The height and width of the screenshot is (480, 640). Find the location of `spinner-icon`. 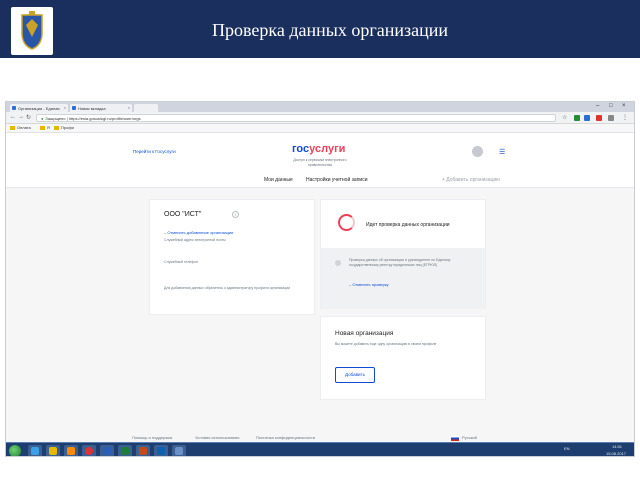

spinner-icon is located at coordinates (346, 222).